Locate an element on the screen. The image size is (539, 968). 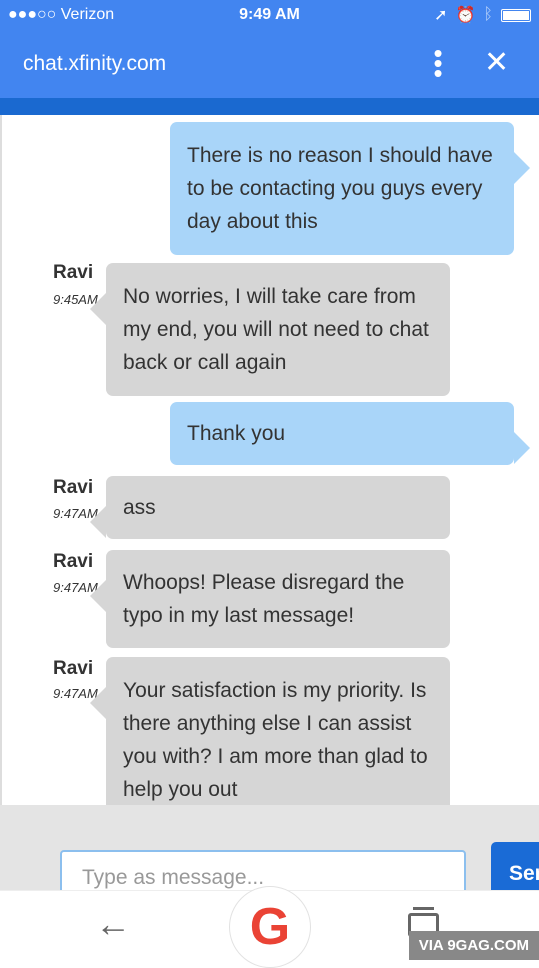
bluetooth-icon: ᛒ is located at coordinates (488, 14).